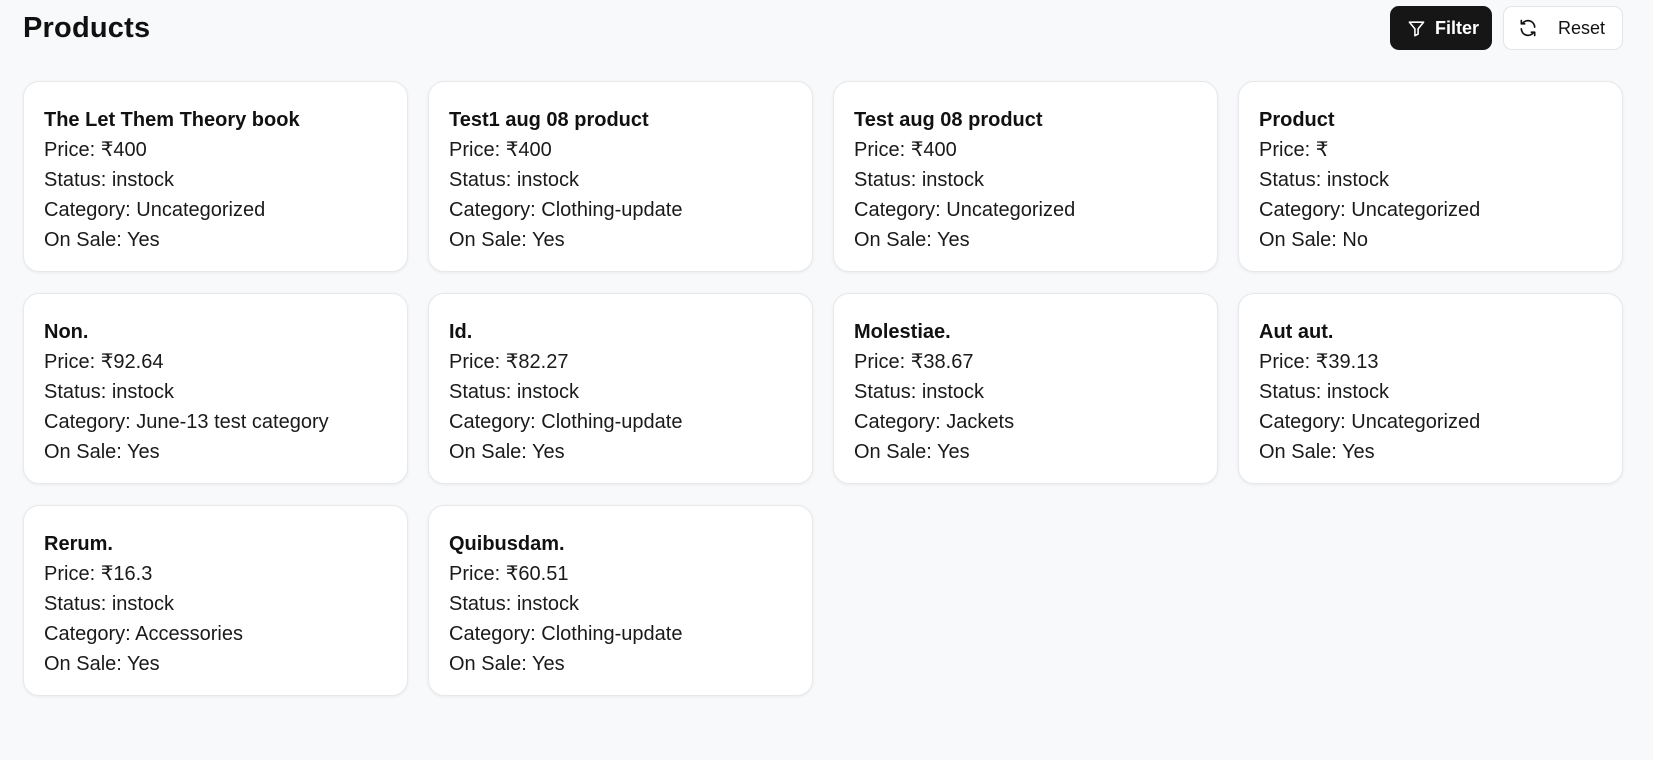  What do you see at coordinates (98, 574) in the screenshot?
I see `product-price: Price: ₹16.3` at bounding box center [98, 574].